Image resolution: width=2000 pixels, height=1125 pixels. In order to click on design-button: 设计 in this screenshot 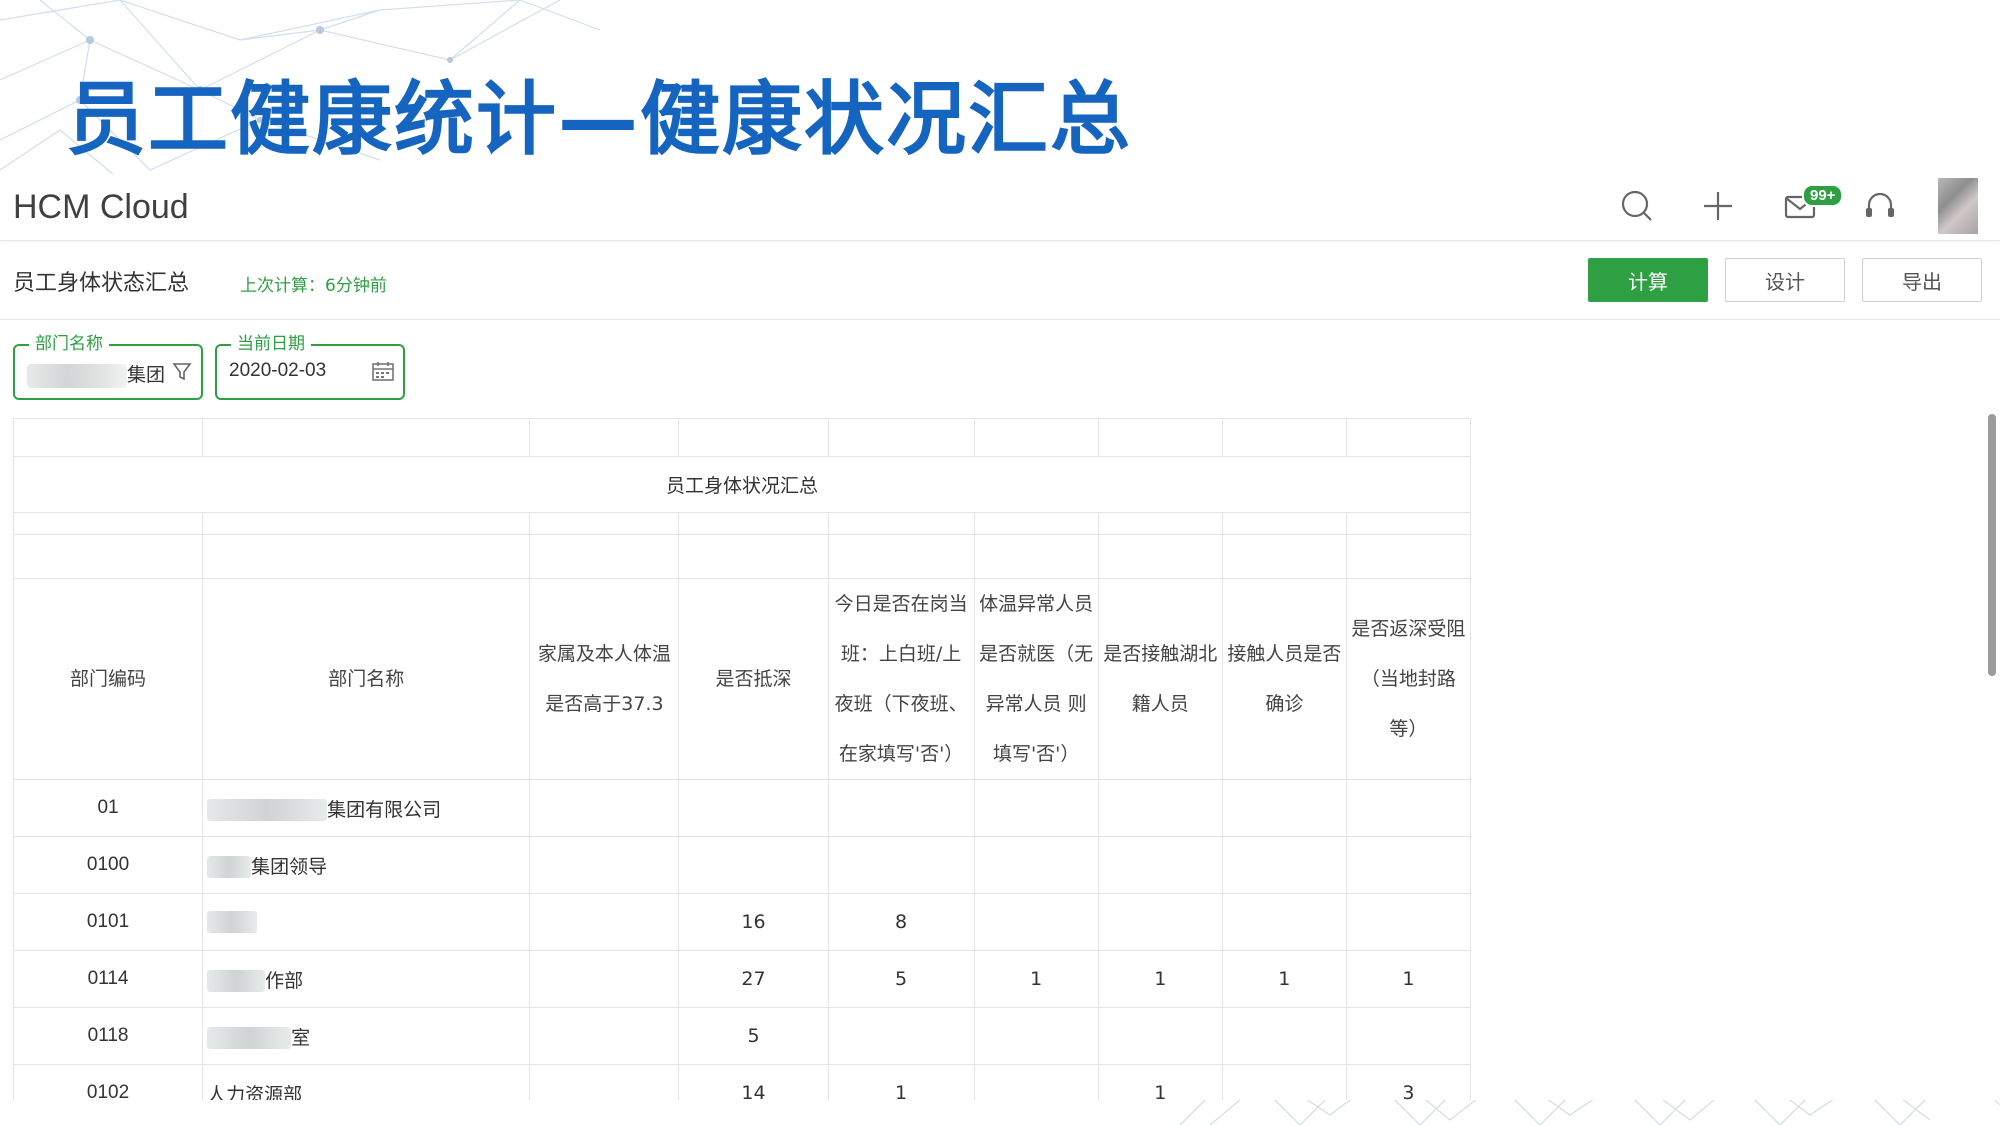, I will do `click(1785, 280)`.